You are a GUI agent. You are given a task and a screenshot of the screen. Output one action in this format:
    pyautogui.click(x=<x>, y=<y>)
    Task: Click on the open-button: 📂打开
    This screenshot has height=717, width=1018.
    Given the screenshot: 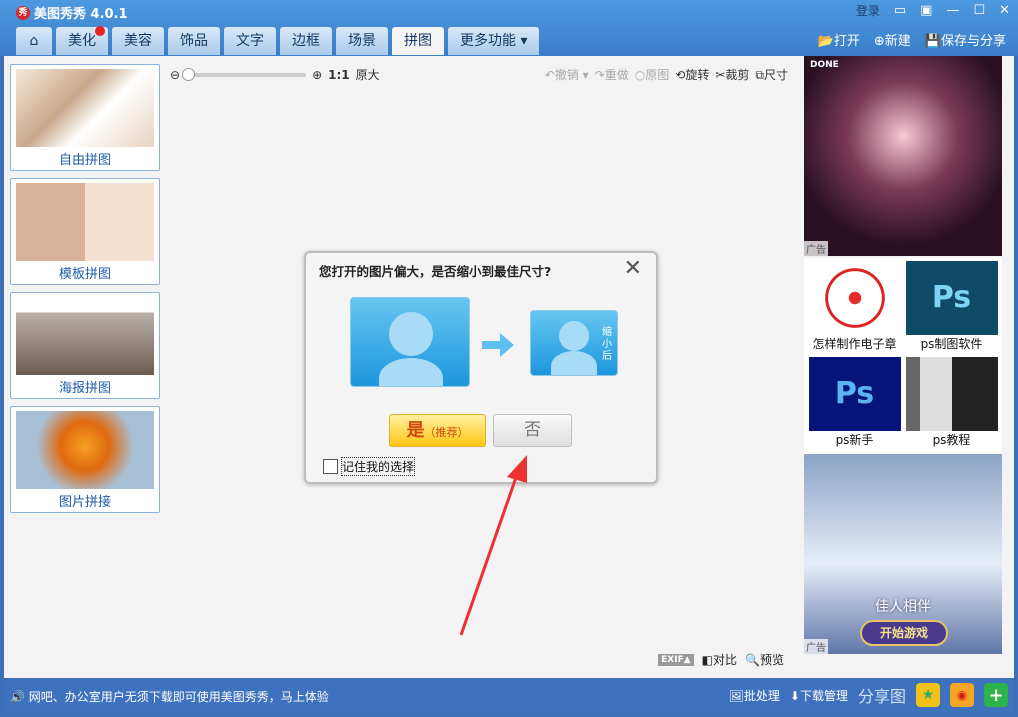 What is the action you would take?
    pyautogui.click(x=839, y=39)
    